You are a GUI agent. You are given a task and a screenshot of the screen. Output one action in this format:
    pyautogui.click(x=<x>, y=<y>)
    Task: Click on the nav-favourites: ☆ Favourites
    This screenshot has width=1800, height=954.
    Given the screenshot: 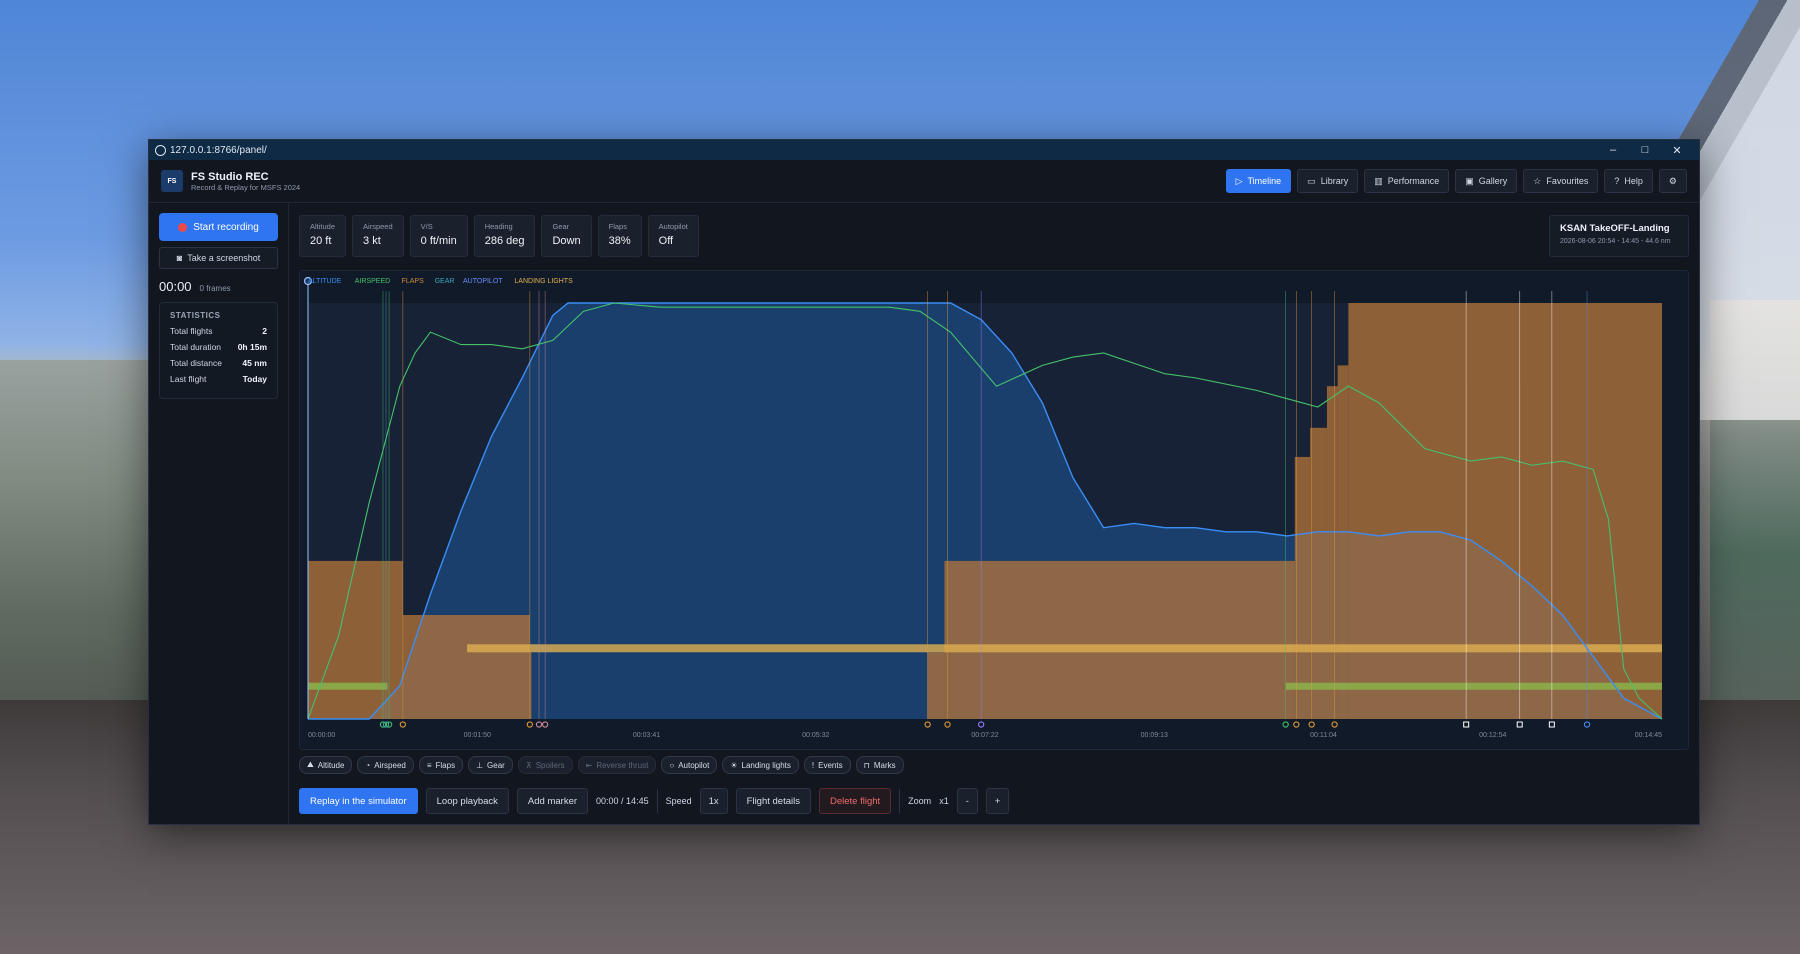 What is the action you would take?
    pyautogui.click(x=1561, y=181)
    